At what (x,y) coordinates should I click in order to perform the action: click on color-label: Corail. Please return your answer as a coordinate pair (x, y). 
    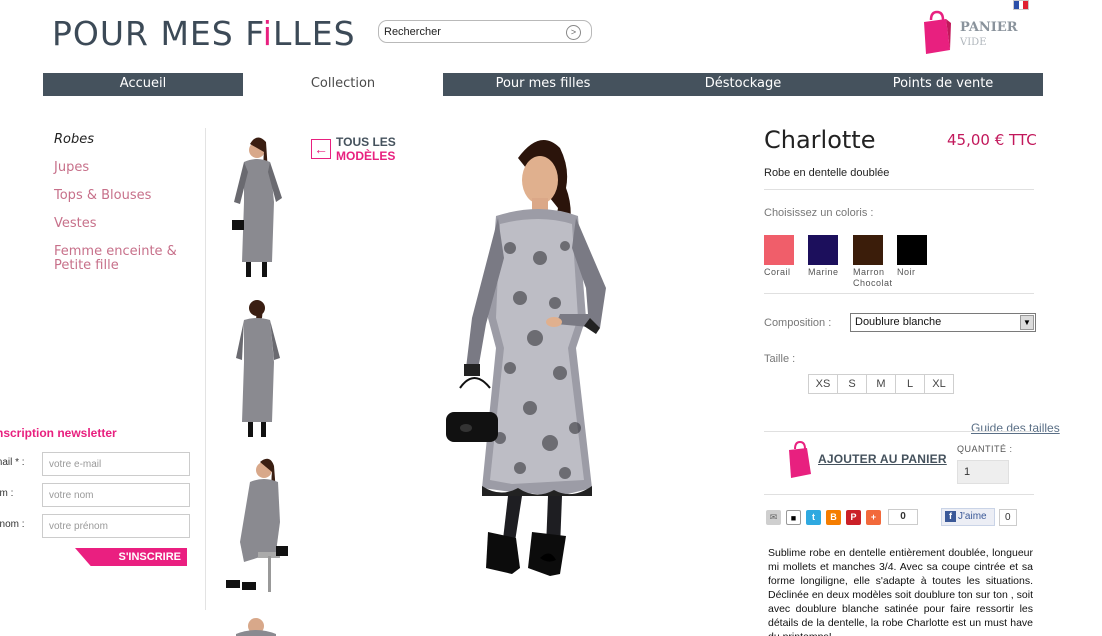
    Looking at the image, I should click on (777, 272).